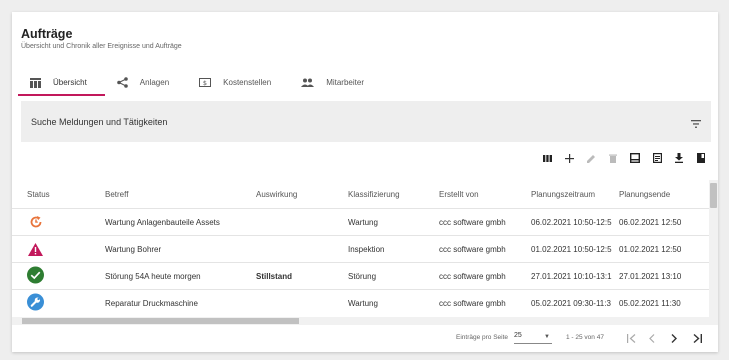  What do you see at coordinates (151, 303) in the screenshot?
I see `betreff-cell: Reparatur Druckmaschine` at bounding box center [151, 303].